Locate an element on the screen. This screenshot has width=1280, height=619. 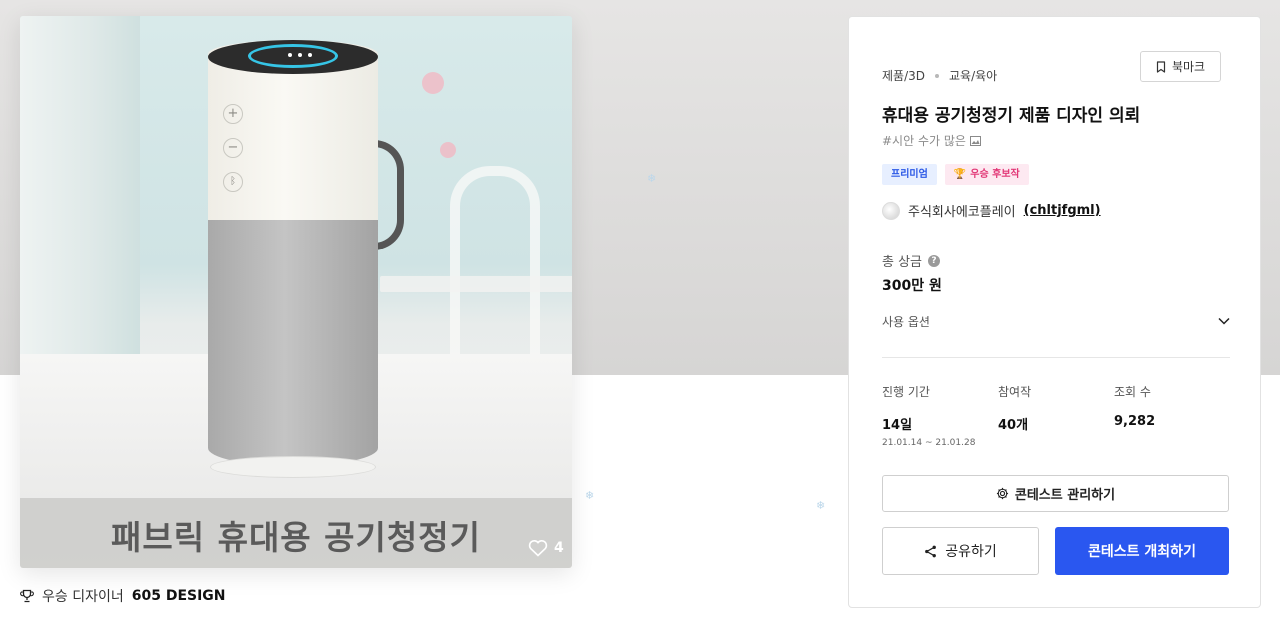
prize-label: 총 상금 ? is located at coordinates (911, 260).